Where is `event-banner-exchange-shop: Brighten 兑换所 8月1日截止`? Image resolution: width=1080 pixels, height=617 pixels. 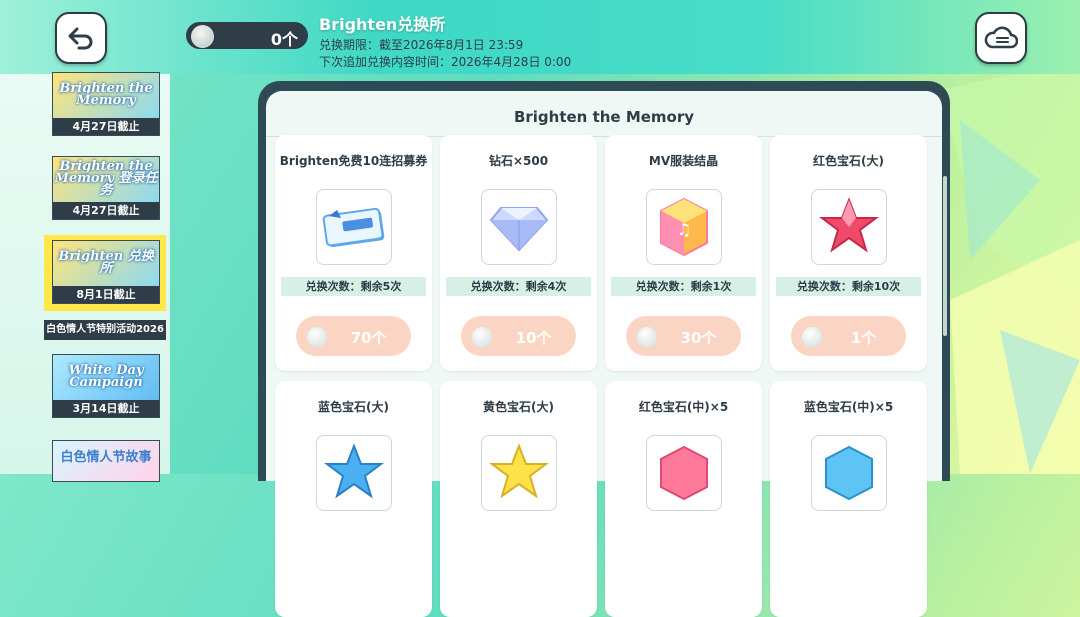
event-banner-exchange-shop: Brighten 兑换所 8月1日截止 is located at coordinates (106, 272).